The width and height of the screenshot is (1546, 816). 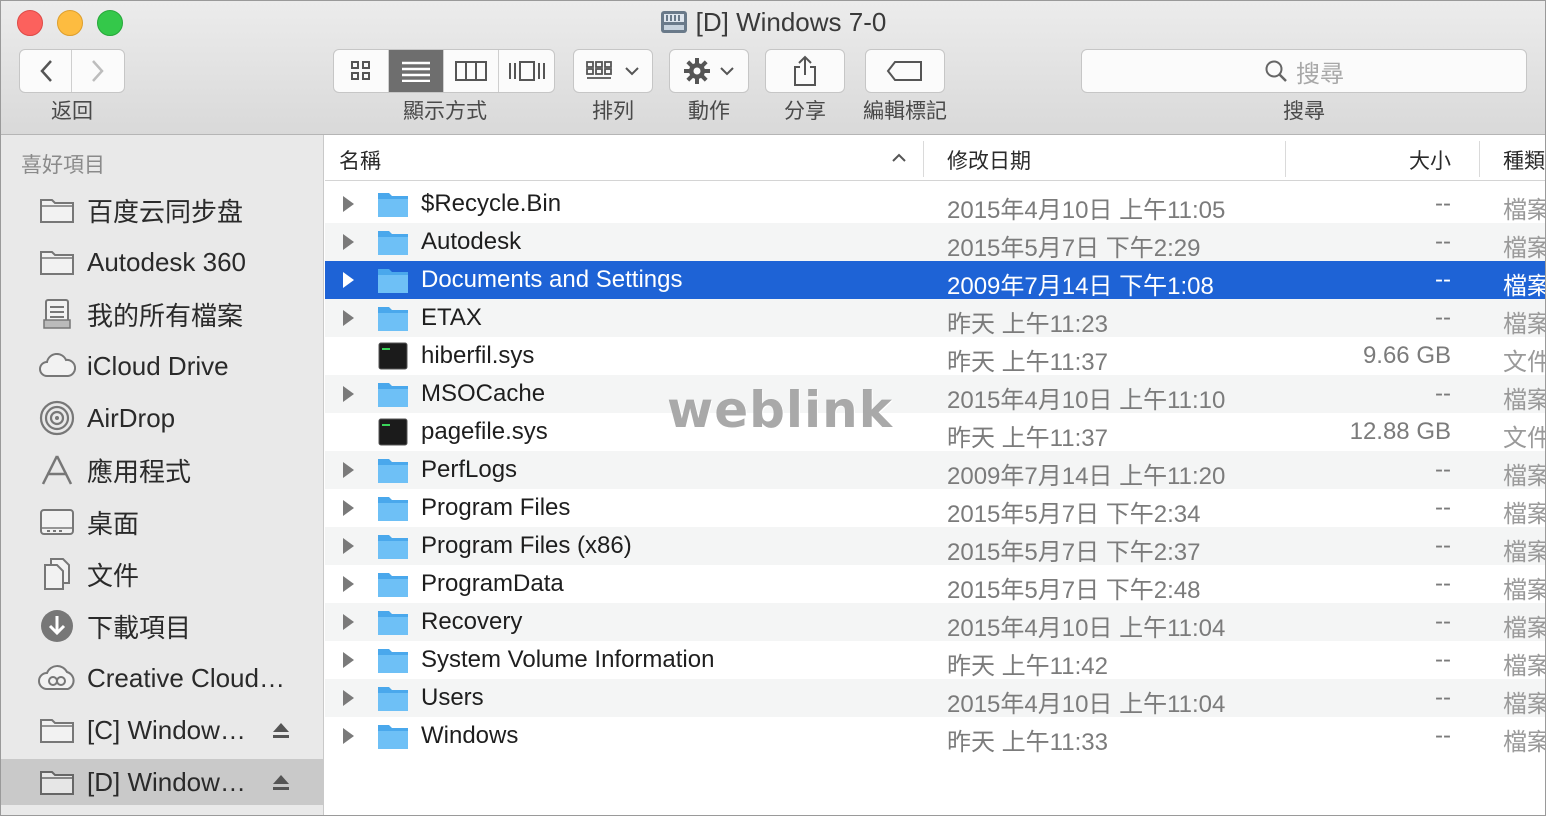 What do you see at coordinates (162, 418) in the screenshot?
I see `sidebar-item-airdrop: AirDrop` at bounding box center [162, 418].